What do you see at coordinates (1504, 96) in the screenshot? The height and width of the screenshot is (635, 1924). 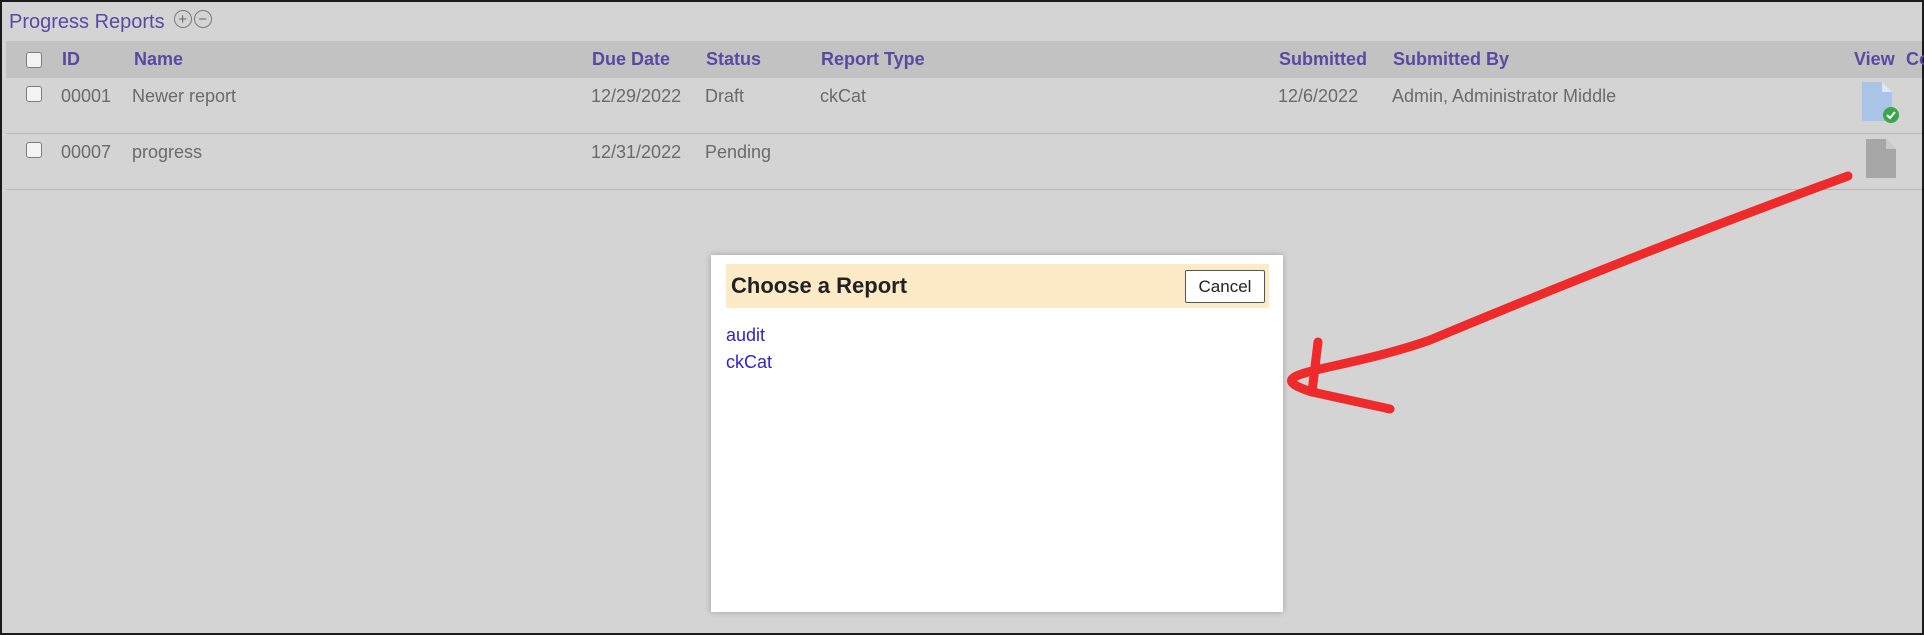 I see `cell-submitted-by: Admin, Administrator Middle` at bounding box center [1504, 96].